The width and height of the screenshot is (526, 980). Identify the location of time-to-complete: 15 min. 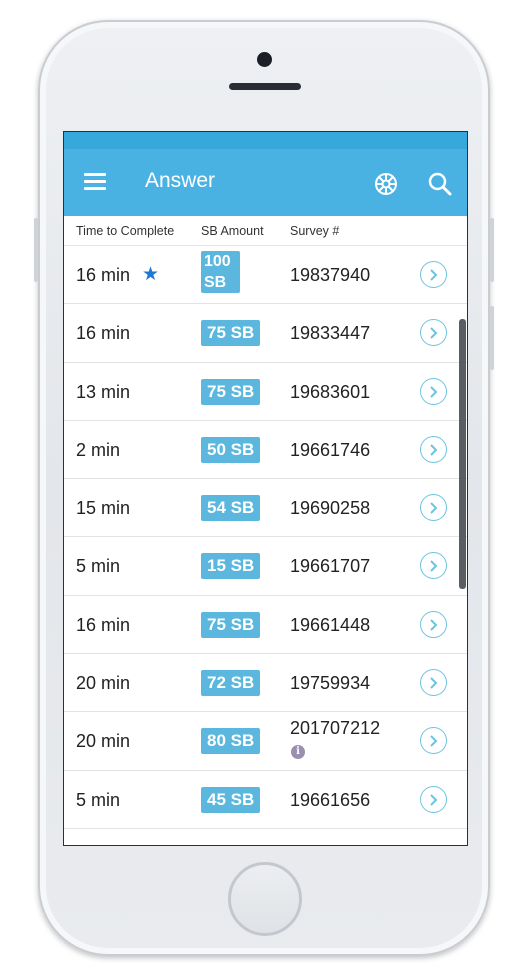
(103, 508).